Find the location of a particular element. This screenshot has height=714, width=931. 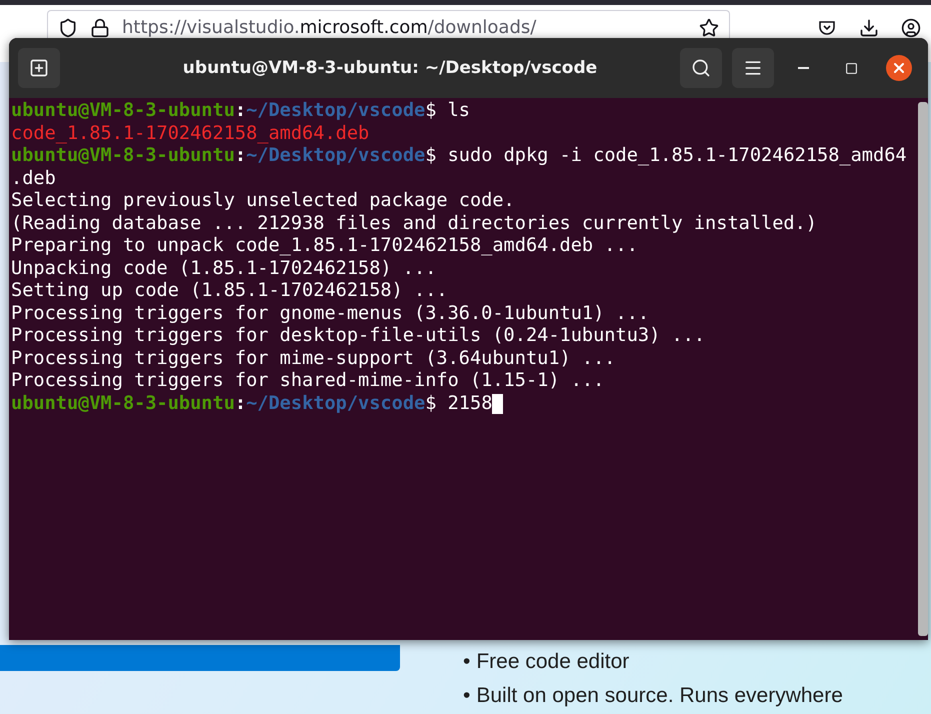

feature-item: Free code editor is located at coordinates (553, 662).